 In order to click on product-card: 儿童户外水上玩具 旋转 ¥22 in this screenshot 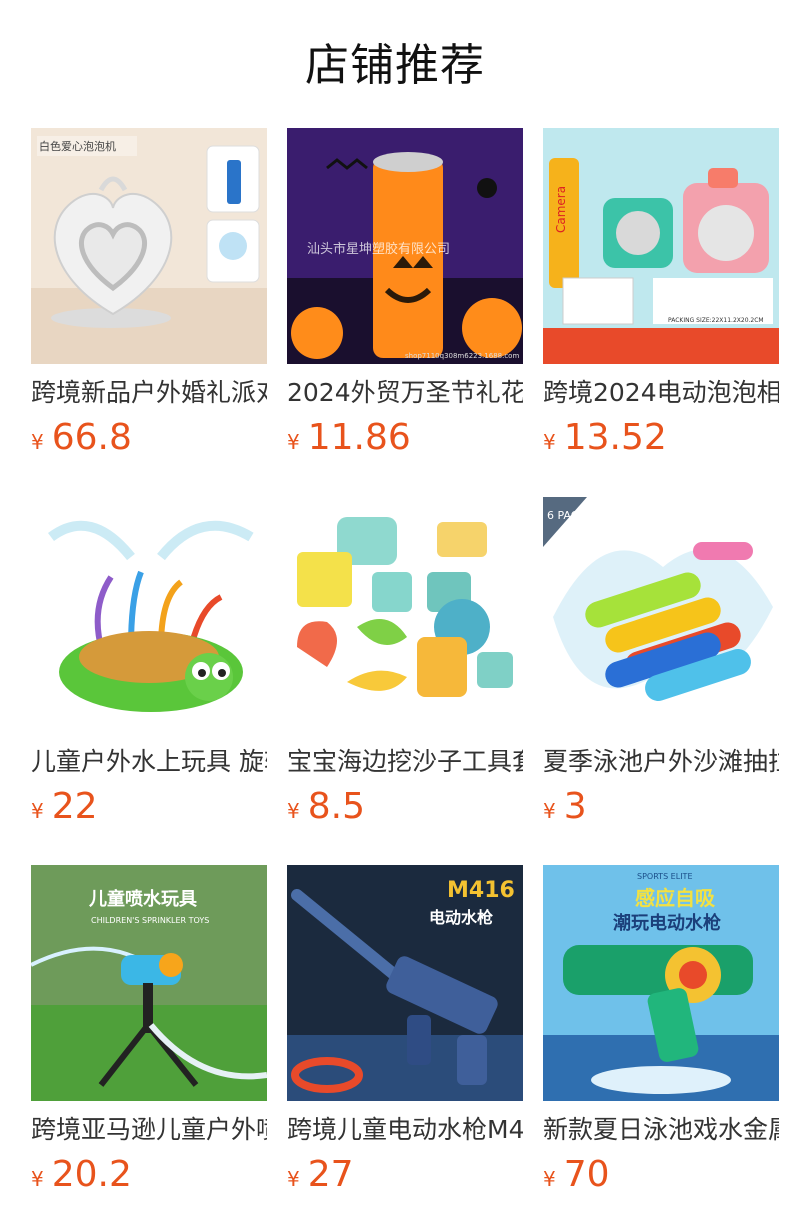, I will do `click(149, 662)`.